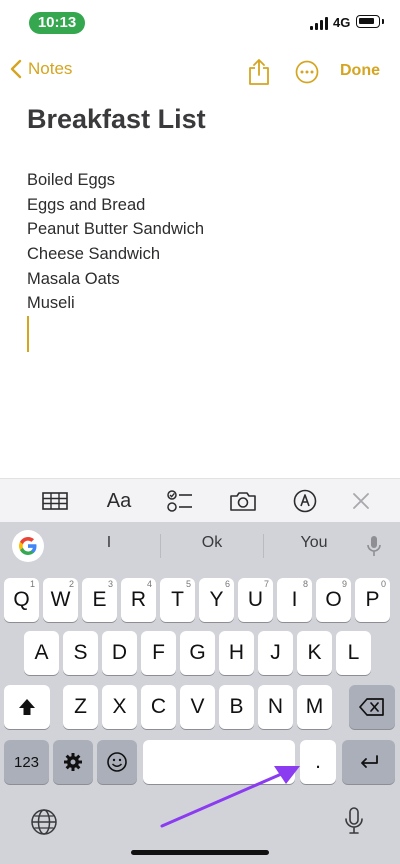 This screenshot has height=864, width=400. Describe the element at coordinates (197, 653) in the screenshot. I see `key-g: G` at that location.